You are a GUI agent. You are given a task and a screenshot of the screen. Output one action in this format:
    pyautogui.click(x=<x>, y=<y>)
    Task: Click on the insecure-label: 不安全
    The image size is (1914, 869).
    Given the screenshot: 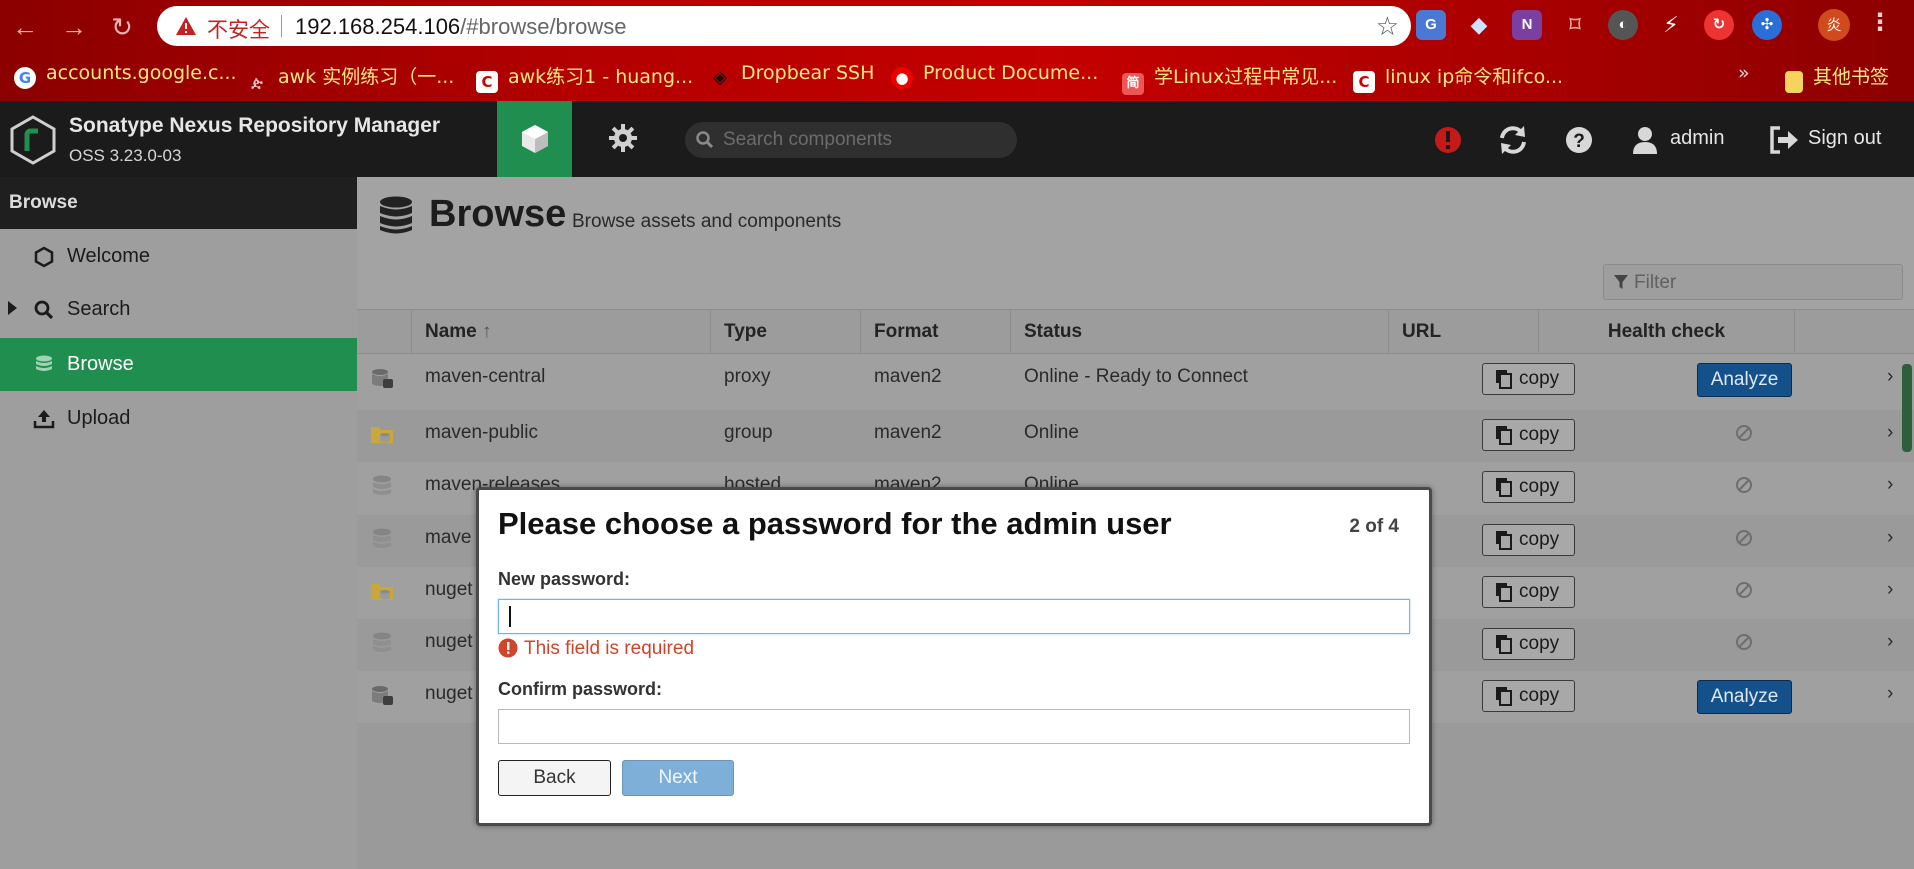 What is the action you would take?
    pyautogui.click(x=238, y=30)
    